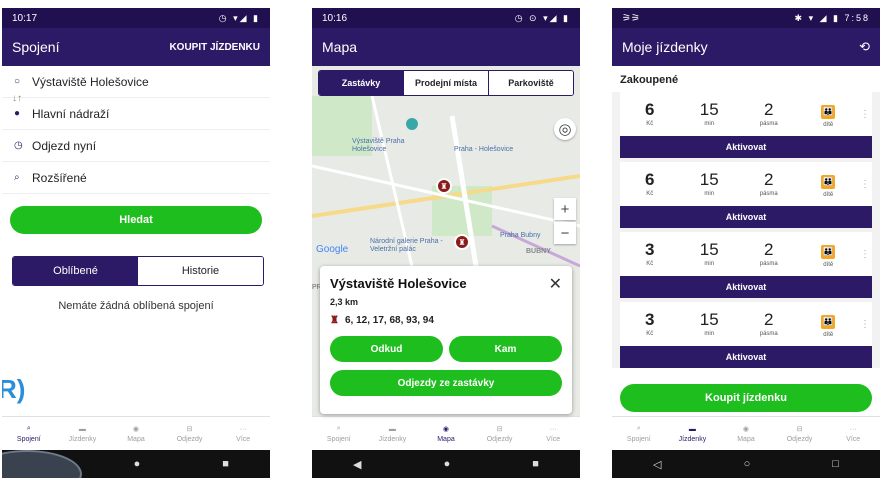 Image resolution: width=886 pixels, height=489 pixels. What do you see at coordinates (565, 233) in the screenshot?
I see `zoom-out-button: −` at bounding box center [565, 233].